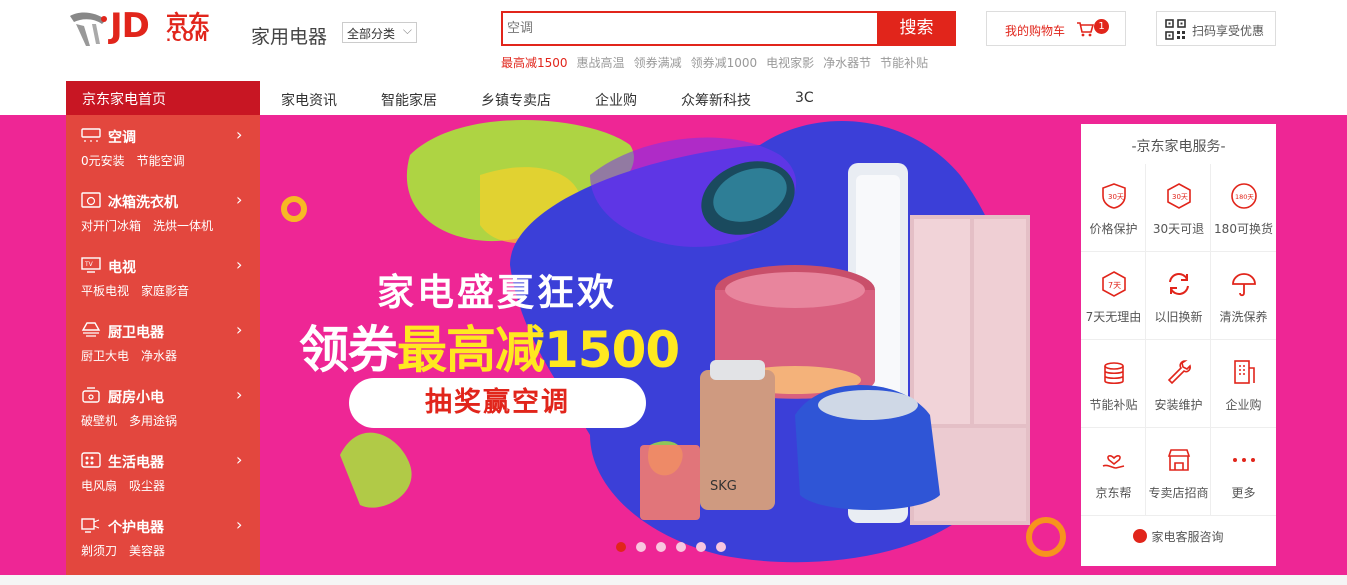  I want to click on nav-home-tab: 京东家电首页, so click(163, 98).